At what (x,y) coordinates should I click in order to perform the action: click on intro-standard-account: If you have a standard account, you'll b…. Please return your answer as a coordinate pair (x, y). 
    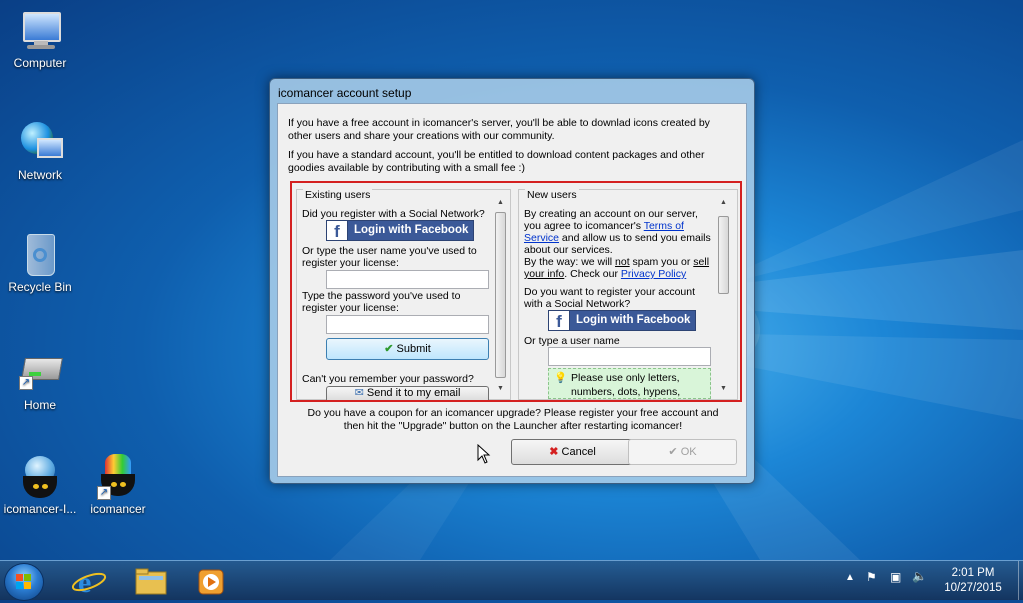
    Looking at the image, I should click on (496, 161).